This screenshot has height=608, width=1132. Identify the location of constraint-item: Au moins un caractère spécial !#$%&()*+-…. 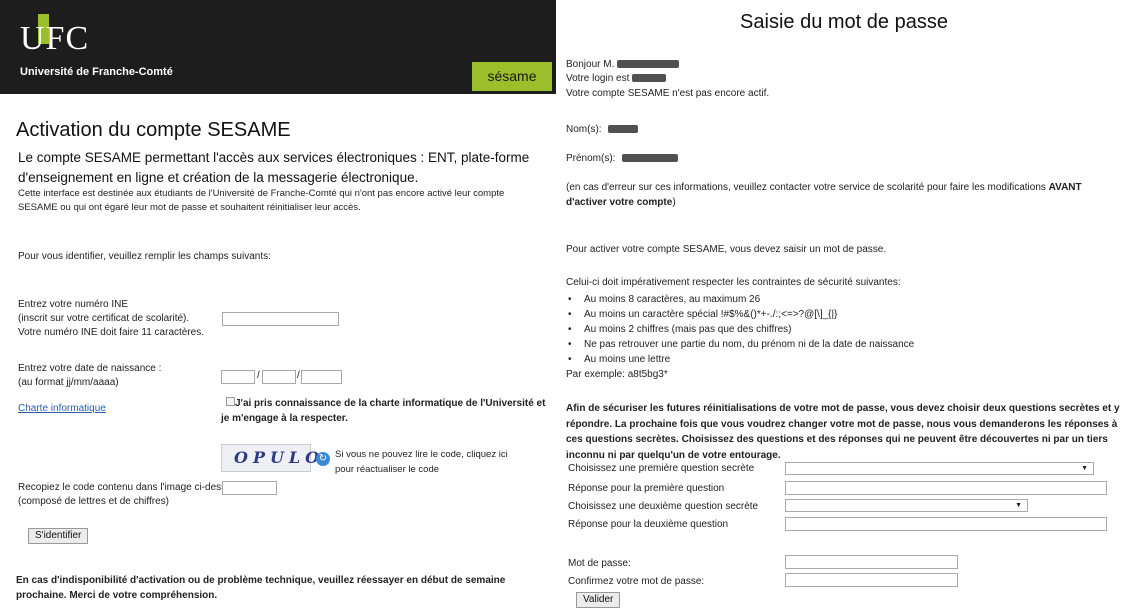
(740, 314).